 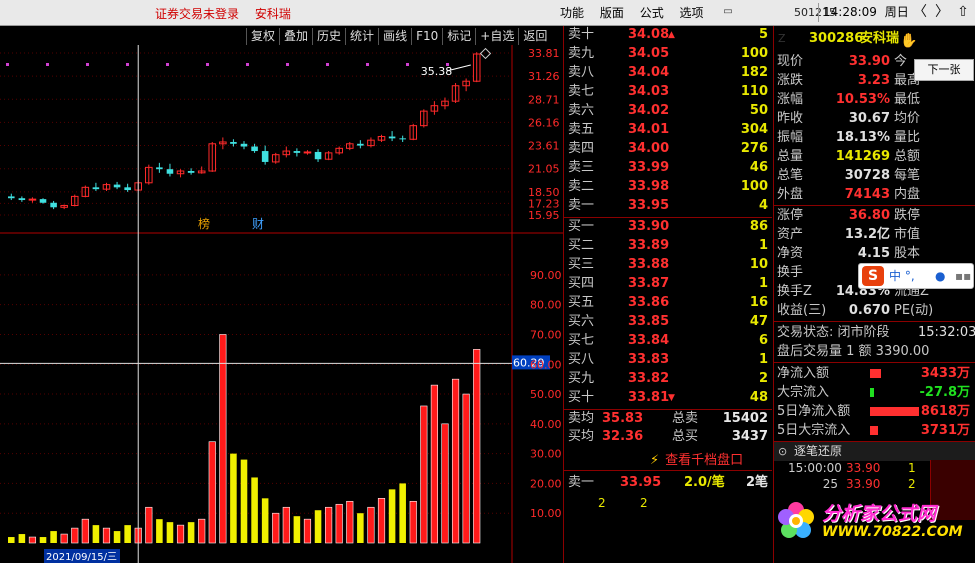 I want to click on price-tick-label: 28.71, so click(x=544, y=99).